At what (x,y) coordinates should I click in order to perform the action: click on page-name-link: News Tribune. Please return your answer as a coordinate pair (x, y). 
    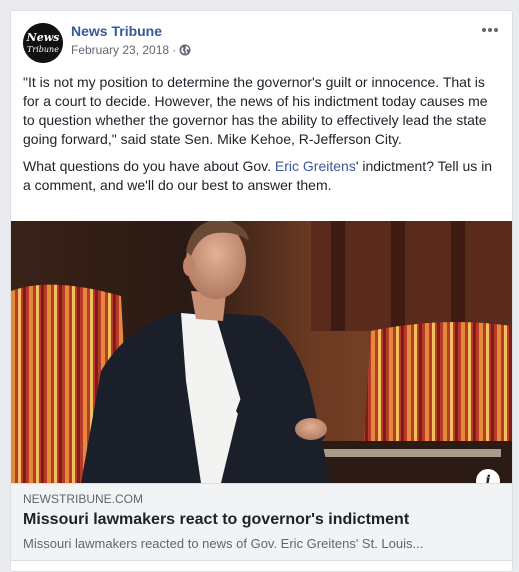
    Looking at the image, I should click on (116, 31).